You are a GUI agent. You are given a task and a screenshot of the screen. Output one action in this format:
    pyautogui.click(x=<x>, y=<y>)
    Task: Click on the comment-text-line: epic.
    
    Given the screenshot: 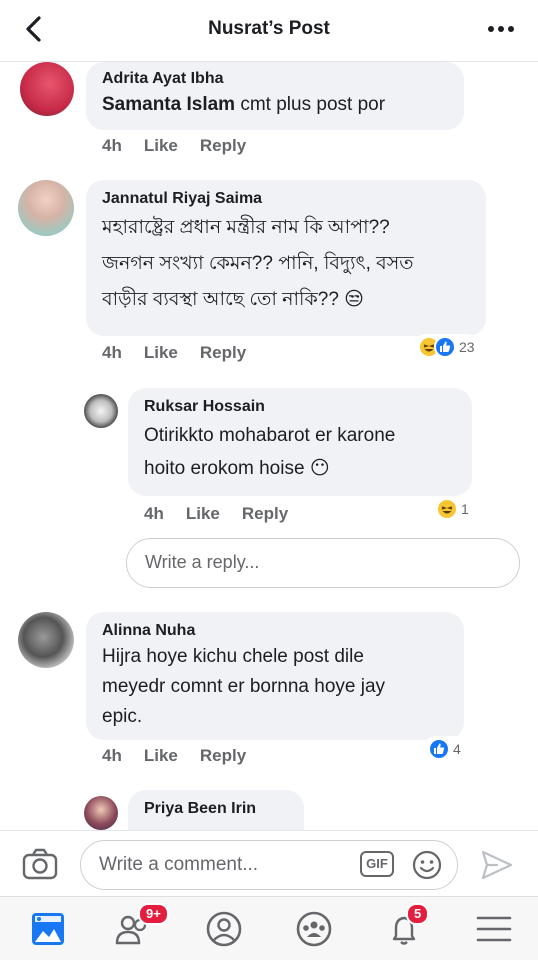 What is the action you would take?
    pyautogui.click(x=122, y=716)
    